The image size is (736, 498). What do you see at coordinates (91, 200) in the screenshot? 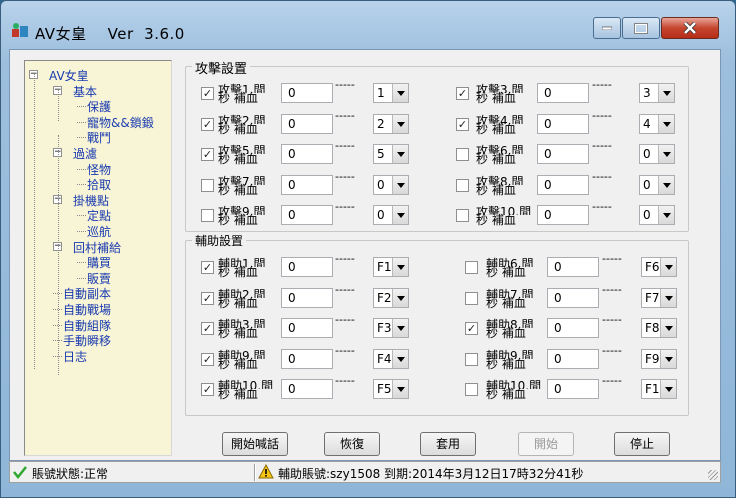
I see `tree-item: 掛機點` at bounding box center [91, 200].